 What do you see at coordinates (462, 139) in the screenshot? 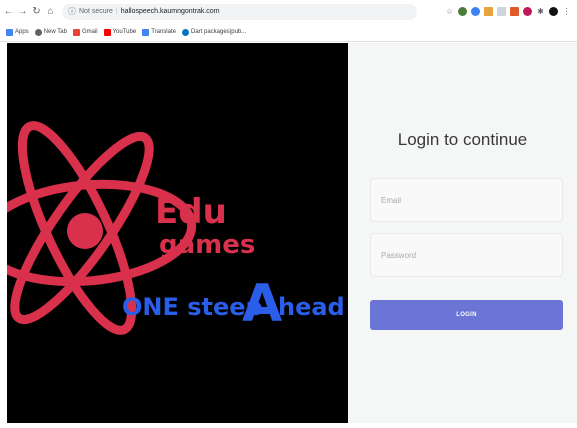
I see `login-title: Login to continue` at bounding box center [462, 139].